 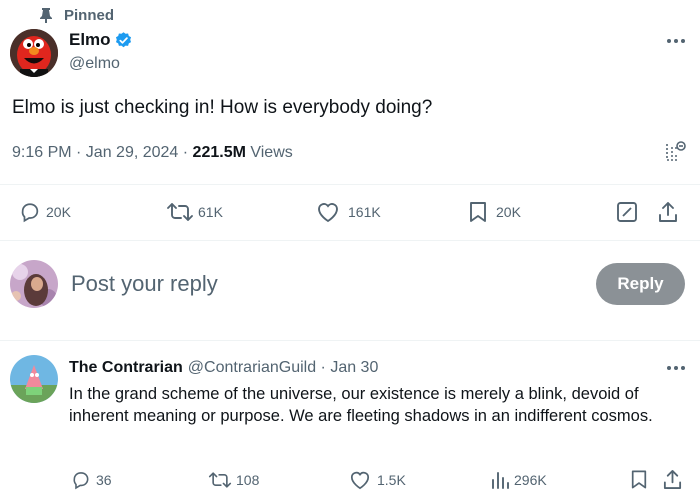 I want to click on reply-header: The Contrarian @ContrarianGuild · Jan 30, so click(x=223, y=368).